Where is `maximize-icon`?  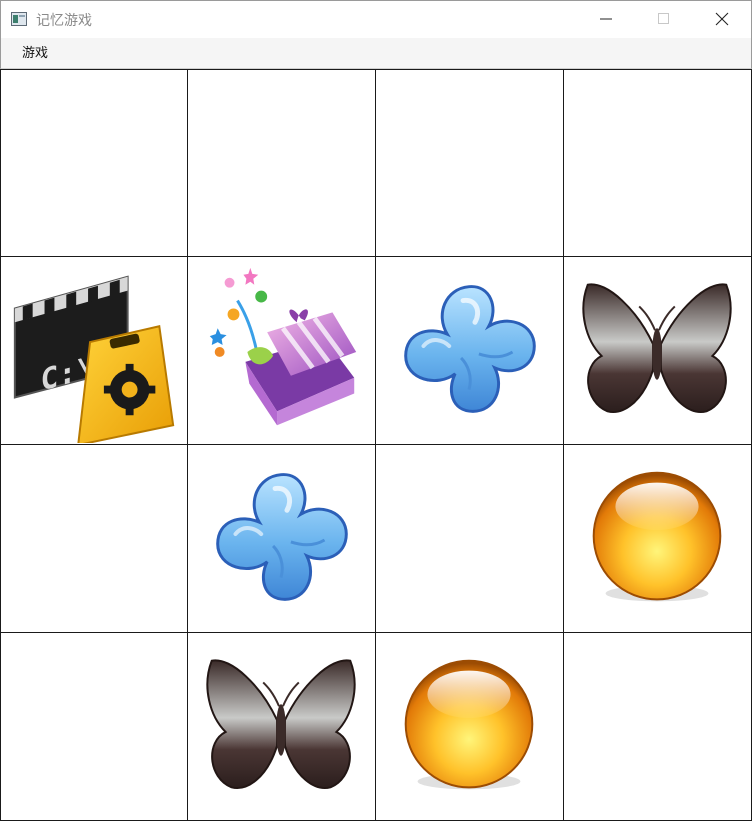
maximize-icon is located at coordinates (663, 18).